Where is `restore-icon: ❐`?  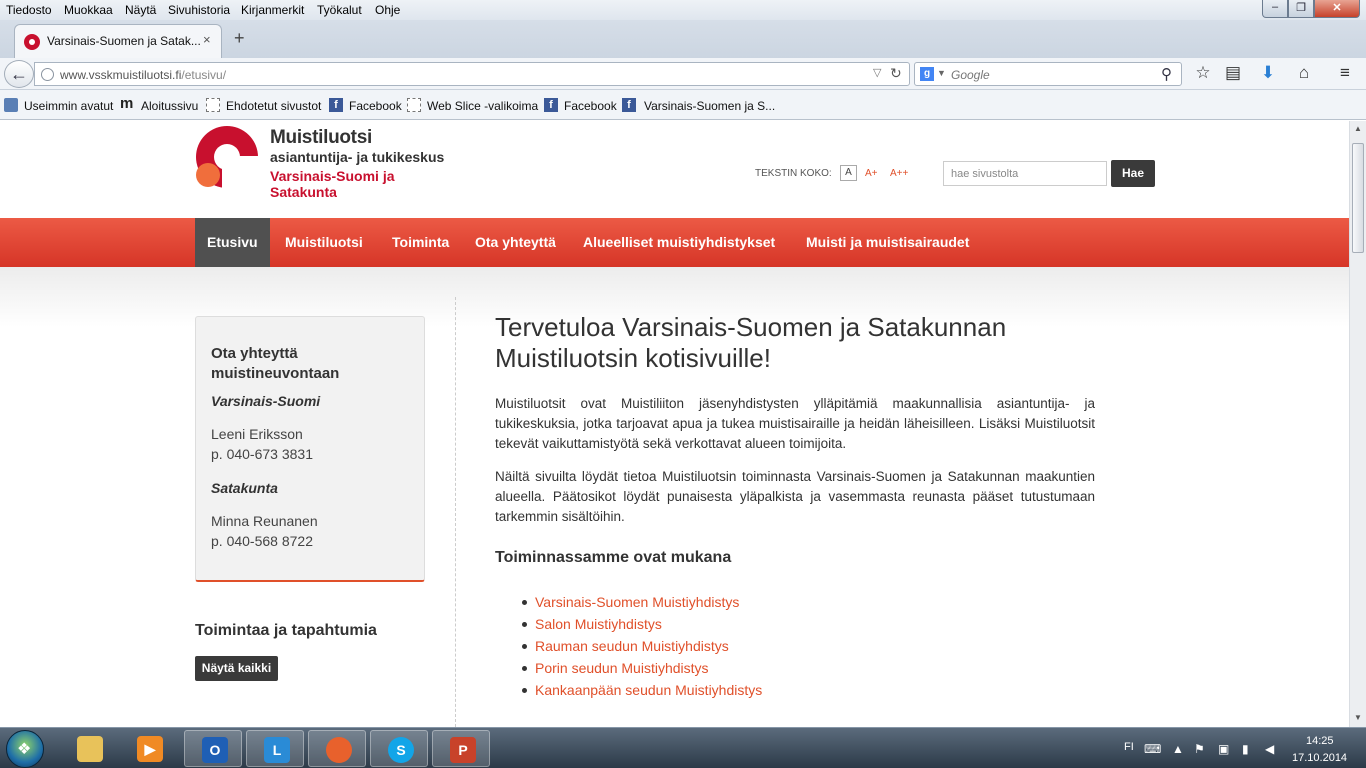 restore-icon: ❐ is located at coordinates (1301, 8).